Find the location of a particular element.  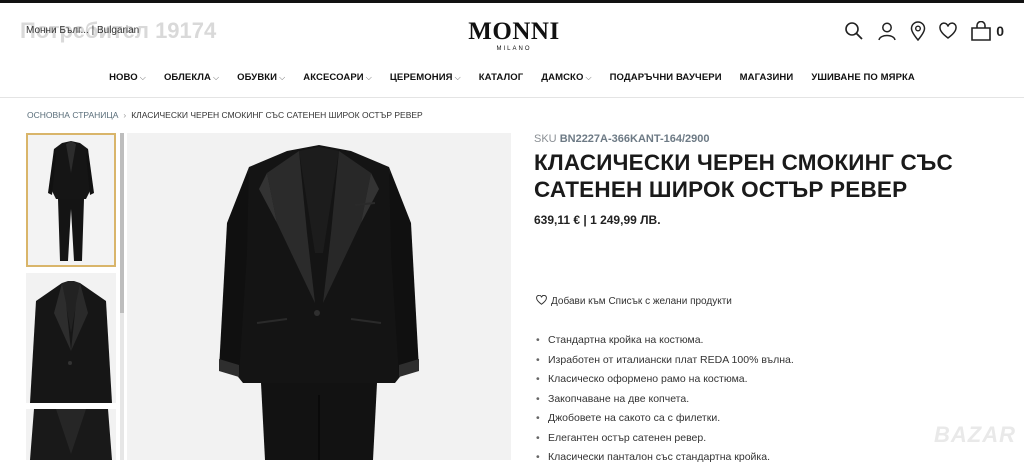

header-icons: 0 is located at coordinates (924, 31).